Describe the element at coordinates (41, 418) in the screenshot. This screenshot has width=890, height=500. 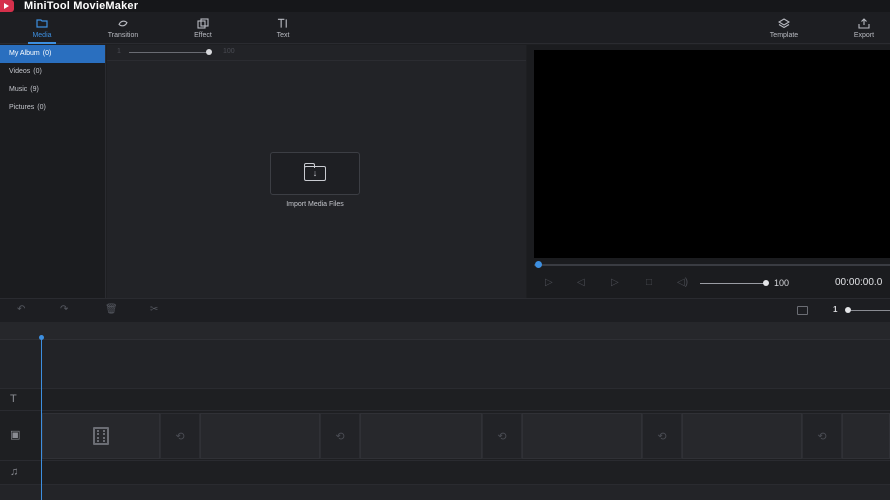
I see `playhead` at that location.